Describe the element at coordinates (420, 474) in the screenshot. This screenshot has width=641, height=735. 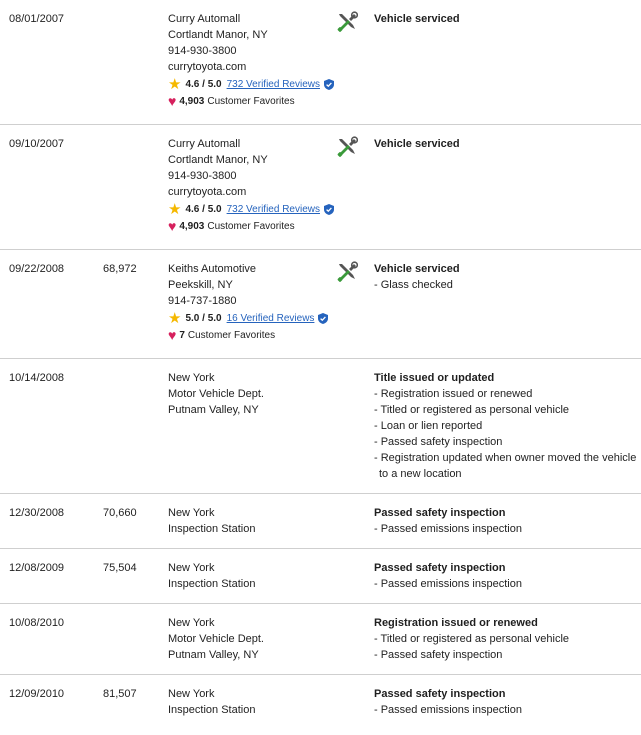
I see `event-detail-continuation: to a new location` at that location.